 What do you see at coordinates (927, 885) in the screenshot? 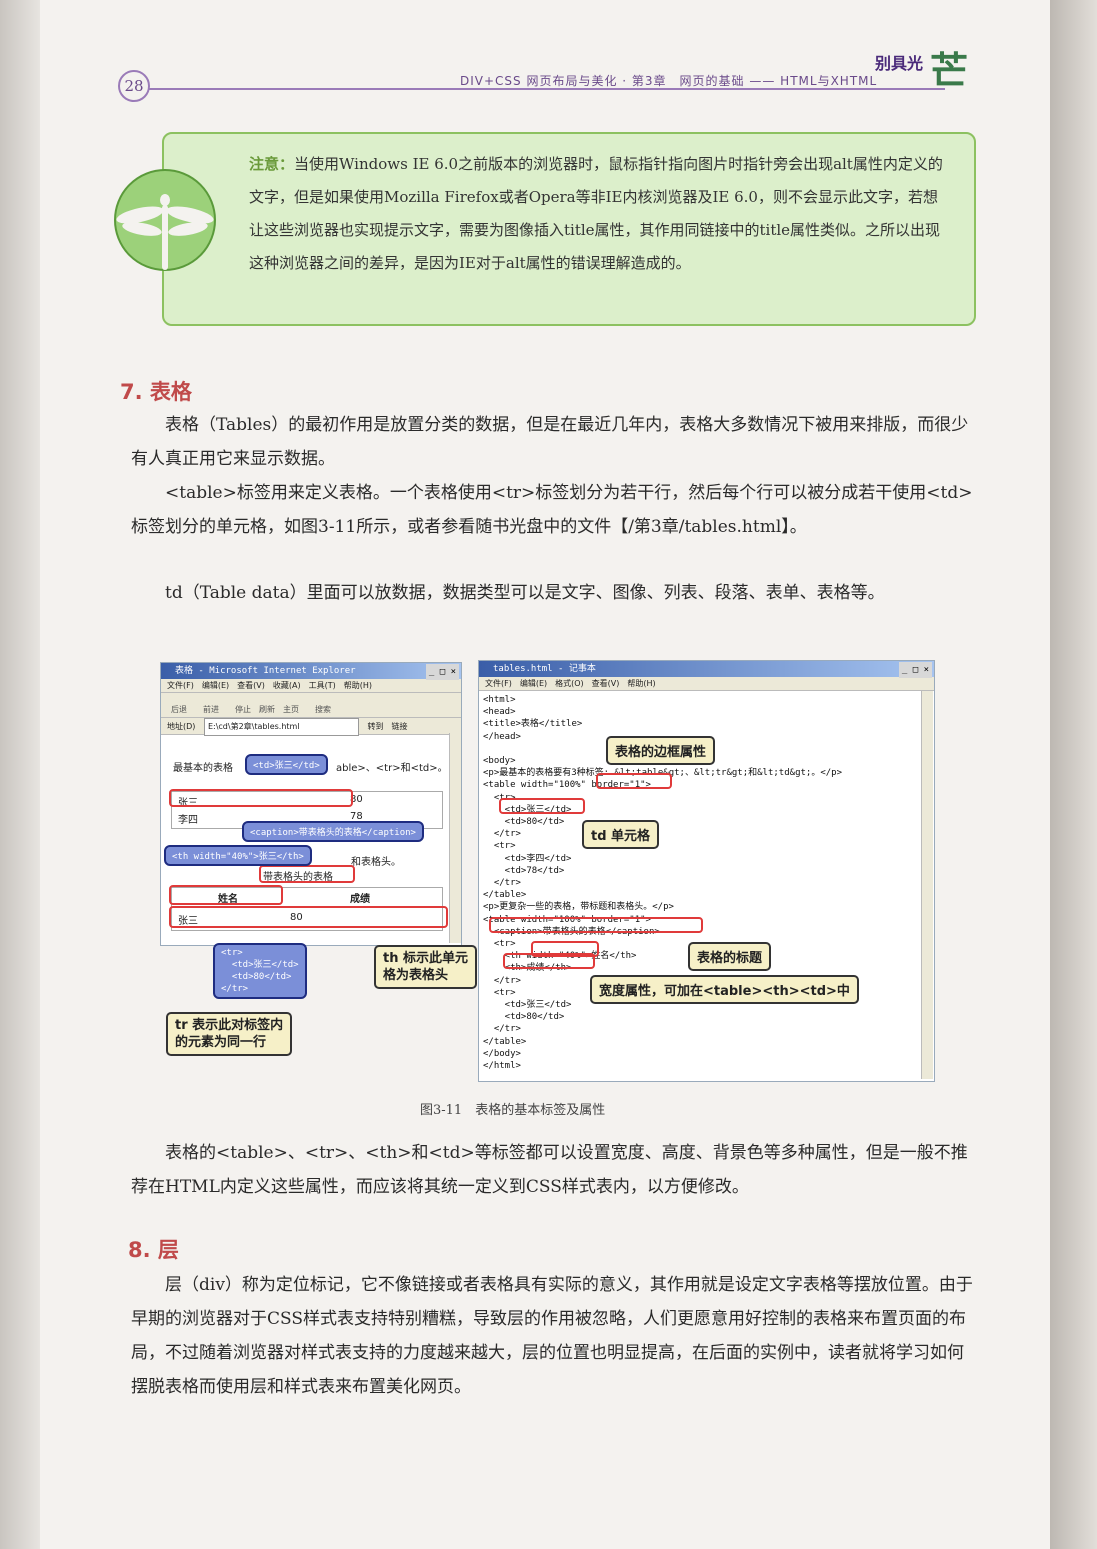
I see `notepad-scrollbar` at bounding box center [927, 885].